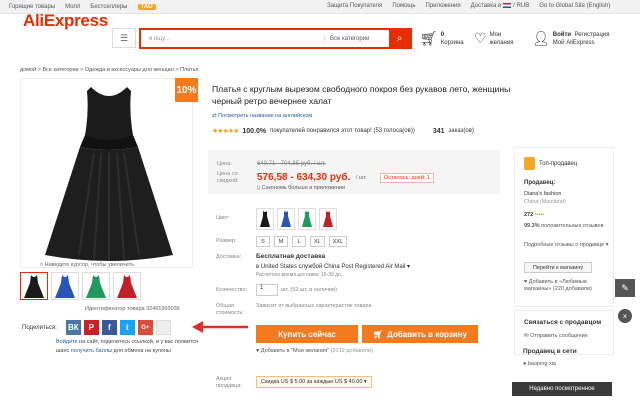  I want to click on edit-icon: ✎, so click(625, 288).